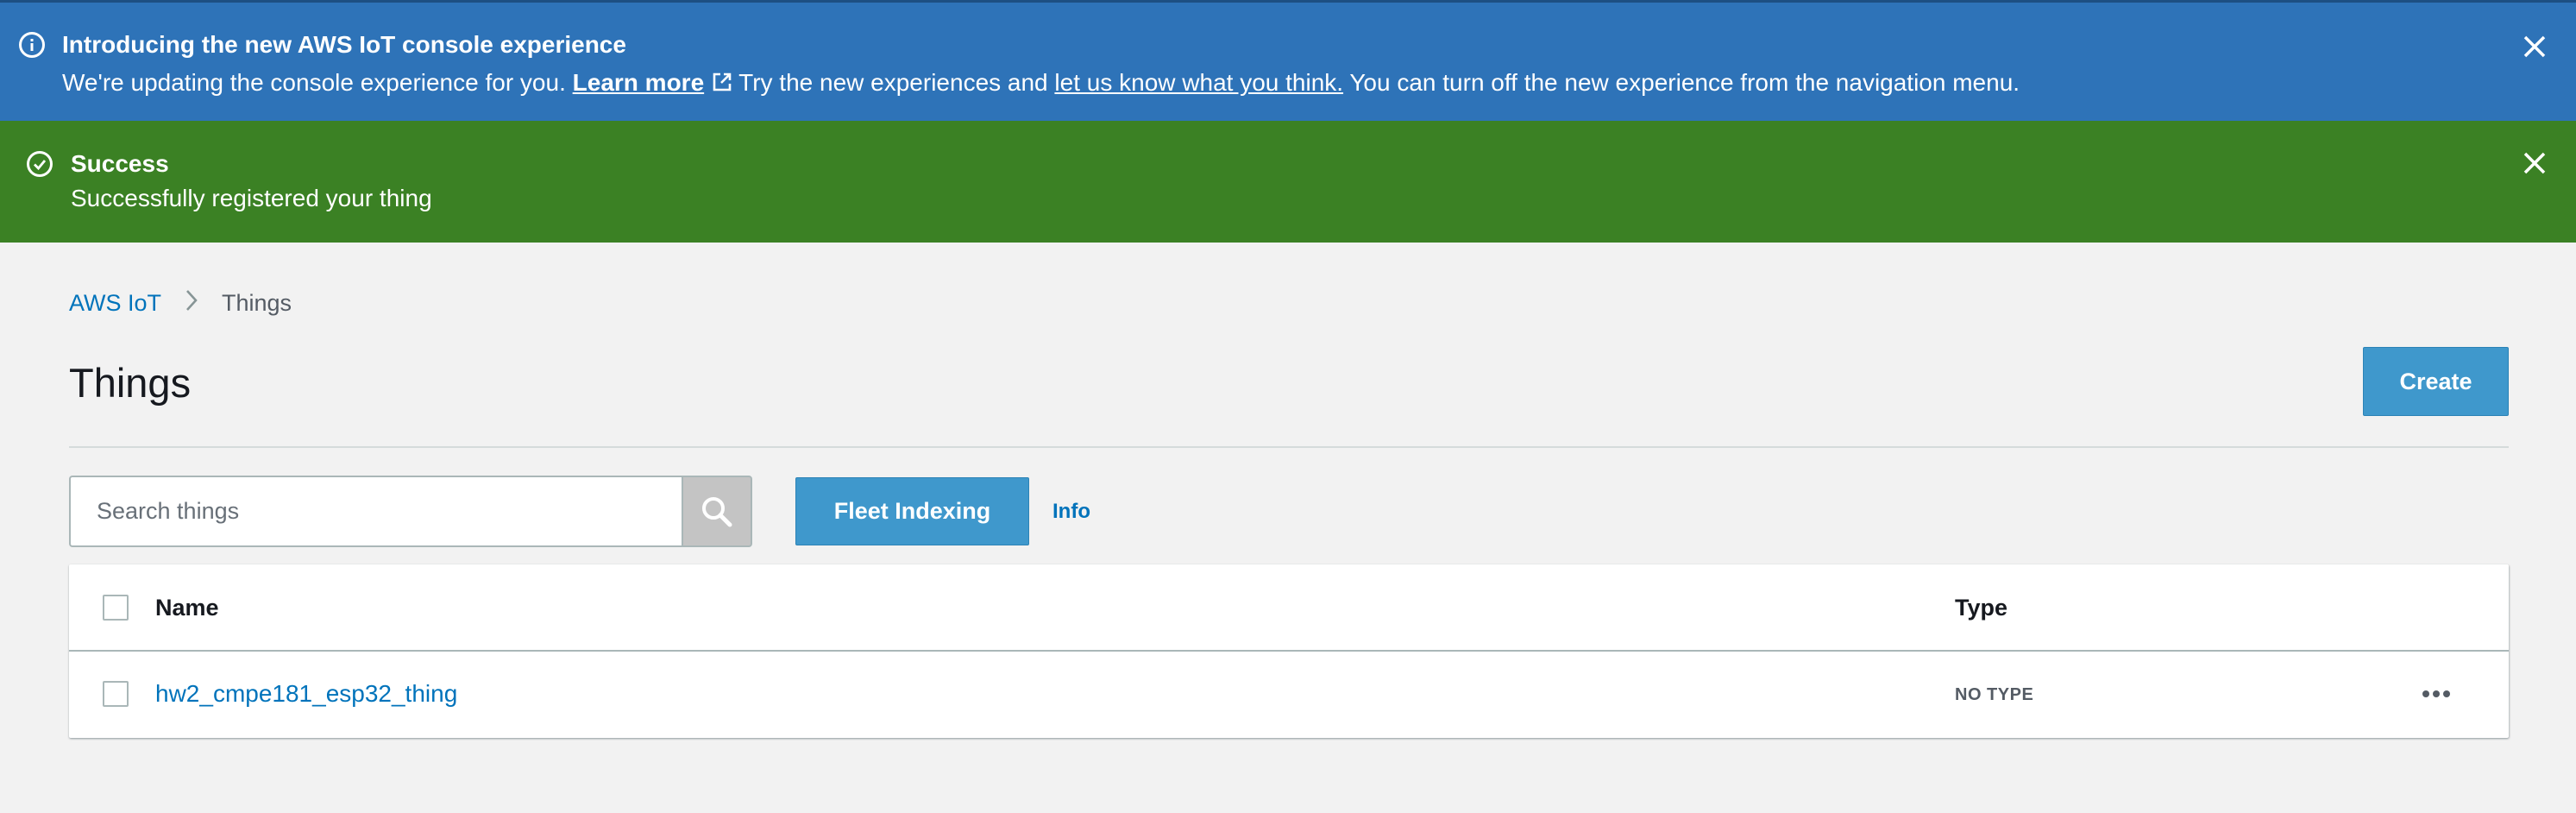 This screenshot has height=813, width=2576. I want to click on chevron-right-icon, so click(191, 304).